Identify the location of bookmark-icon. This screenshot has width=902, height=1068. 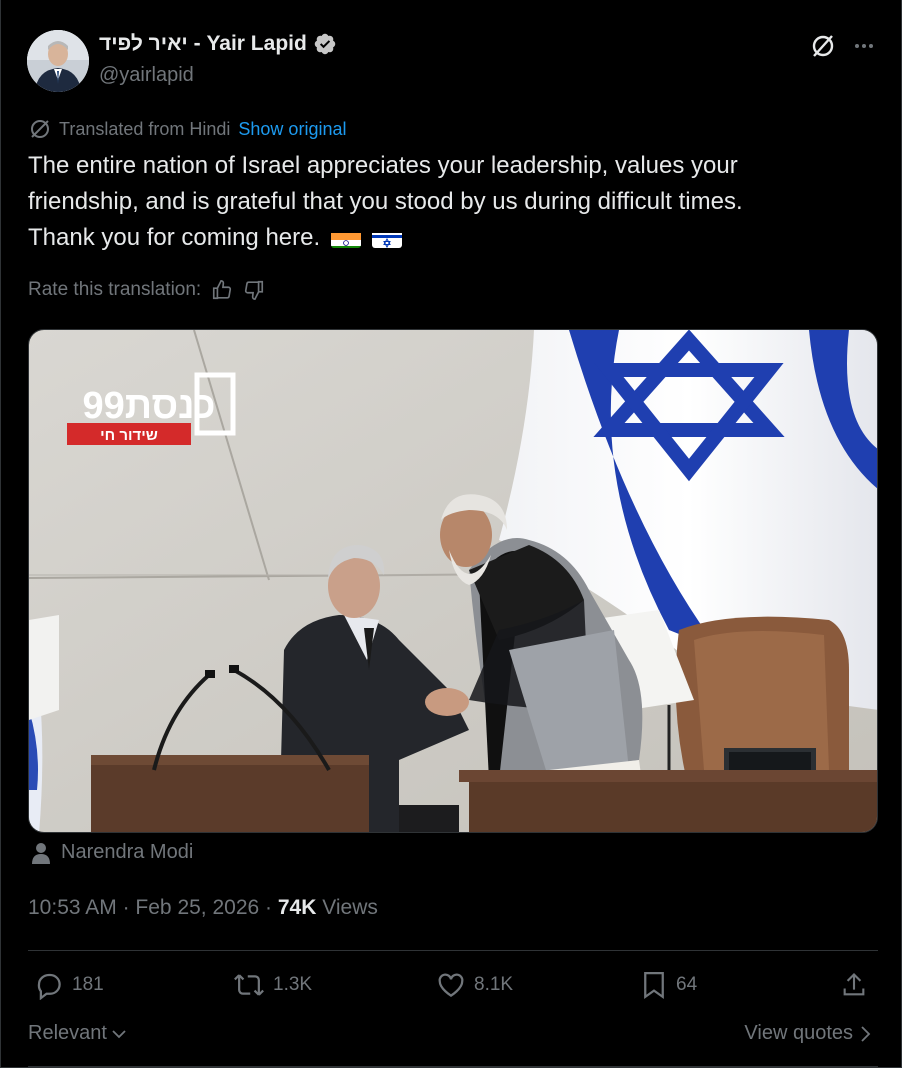
(654, 986).